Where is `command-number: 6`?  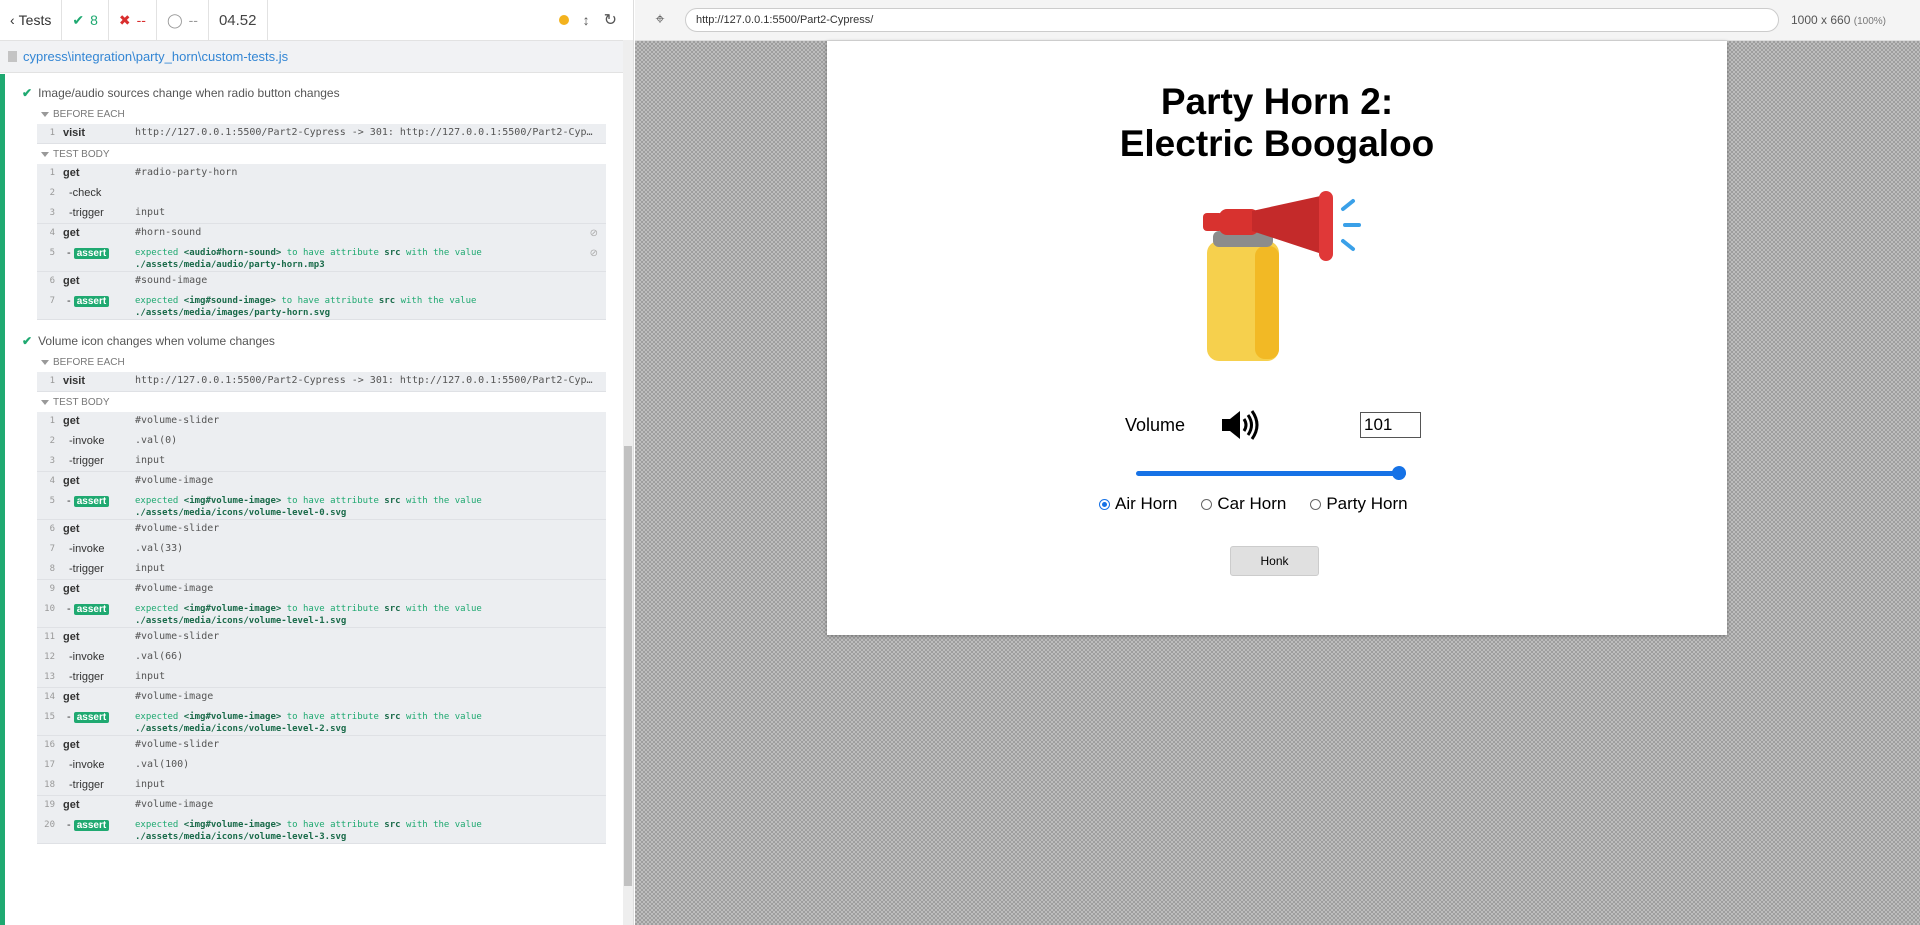
command-number: 6 is located at coordinates (52, 281).